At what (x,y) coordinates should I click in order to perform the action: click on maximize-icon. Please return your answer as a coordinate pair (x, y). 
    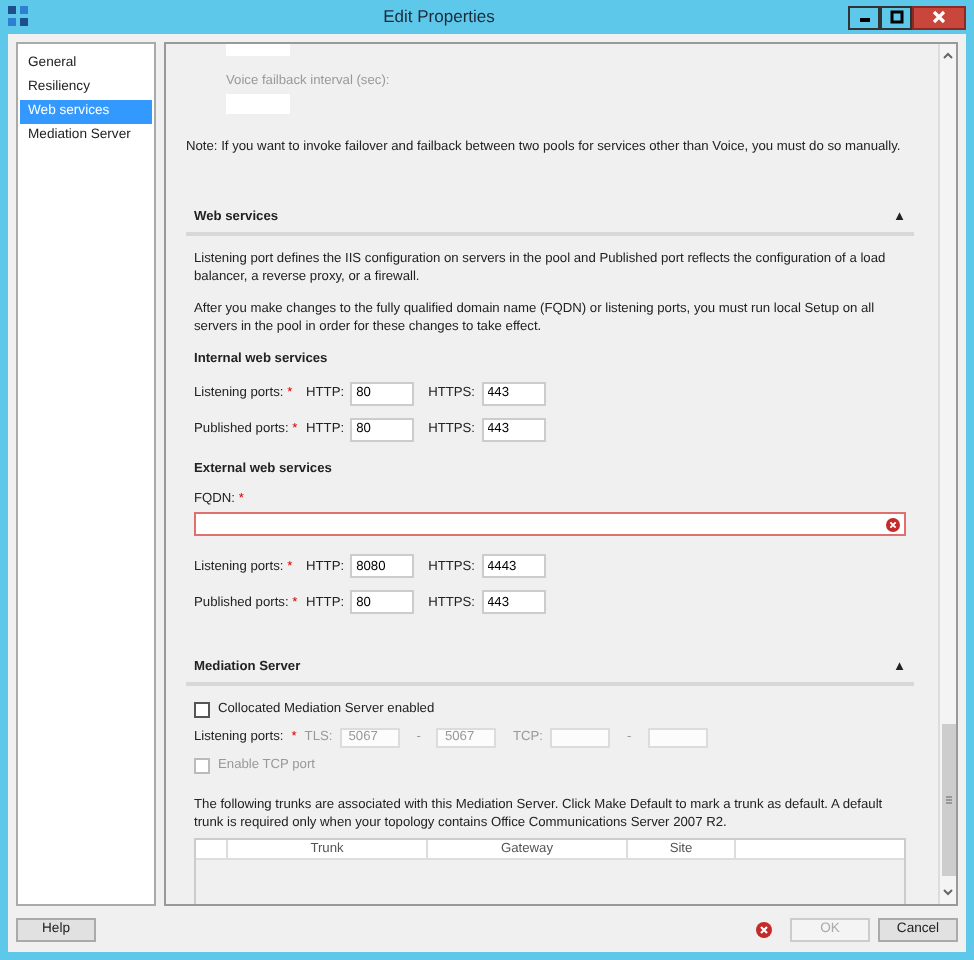
    Looking at the image, I should click on (896, 17).